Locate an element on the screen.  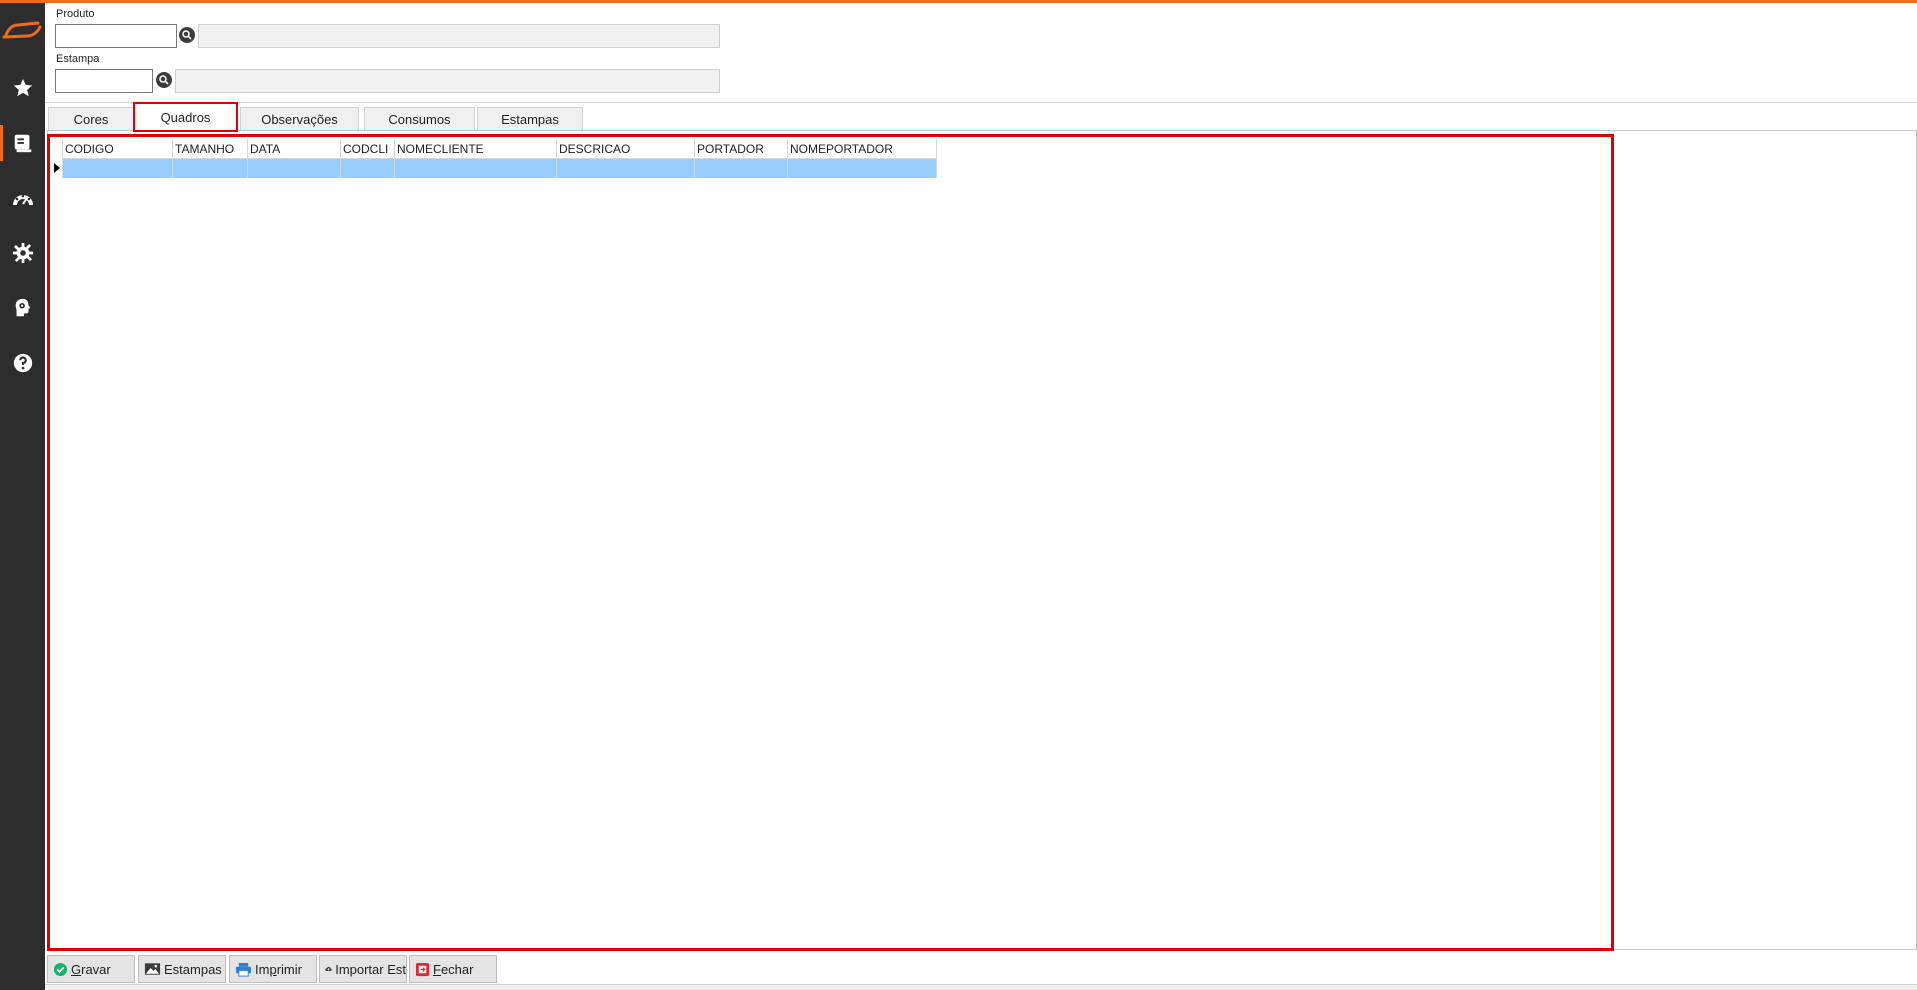
cloud-upload-icon is located at coordinates (328, 969).